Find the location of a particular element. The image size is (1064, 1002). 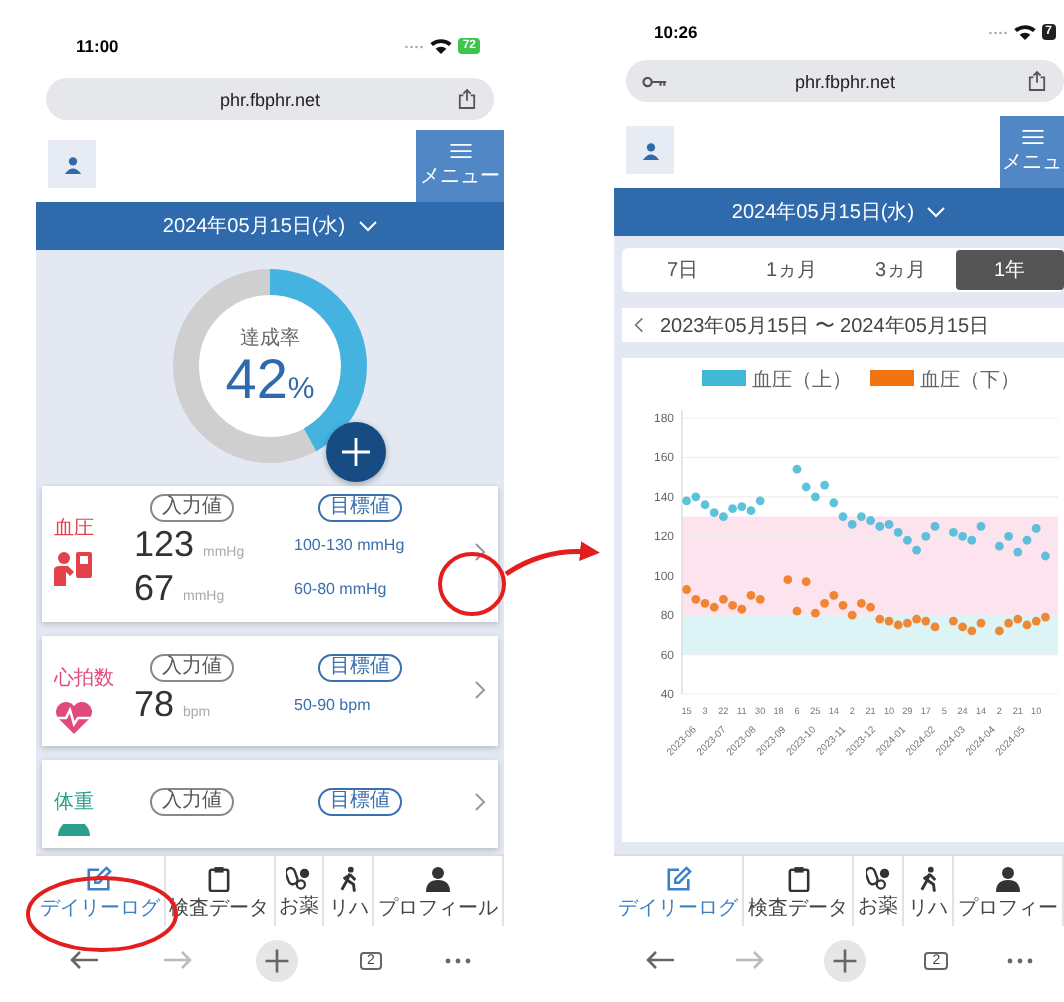

target-range: 50-90 bpm is located at coordinates (333, 704).